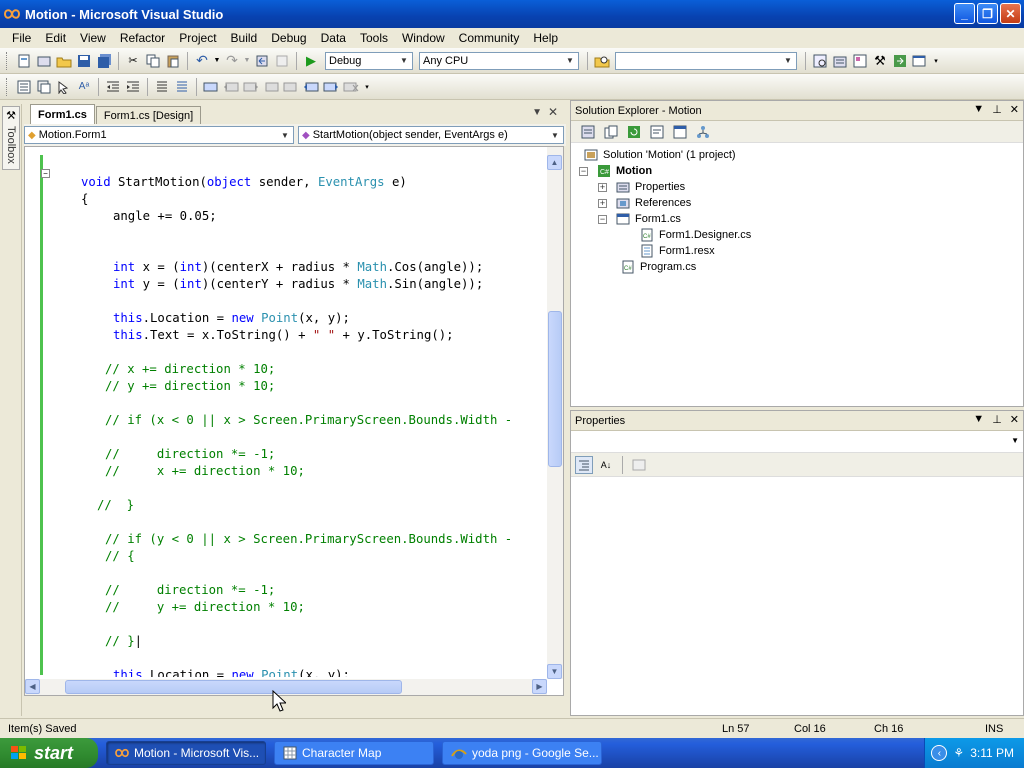  I want to click on horizontal-scroll-thumb, so click(233, 687).